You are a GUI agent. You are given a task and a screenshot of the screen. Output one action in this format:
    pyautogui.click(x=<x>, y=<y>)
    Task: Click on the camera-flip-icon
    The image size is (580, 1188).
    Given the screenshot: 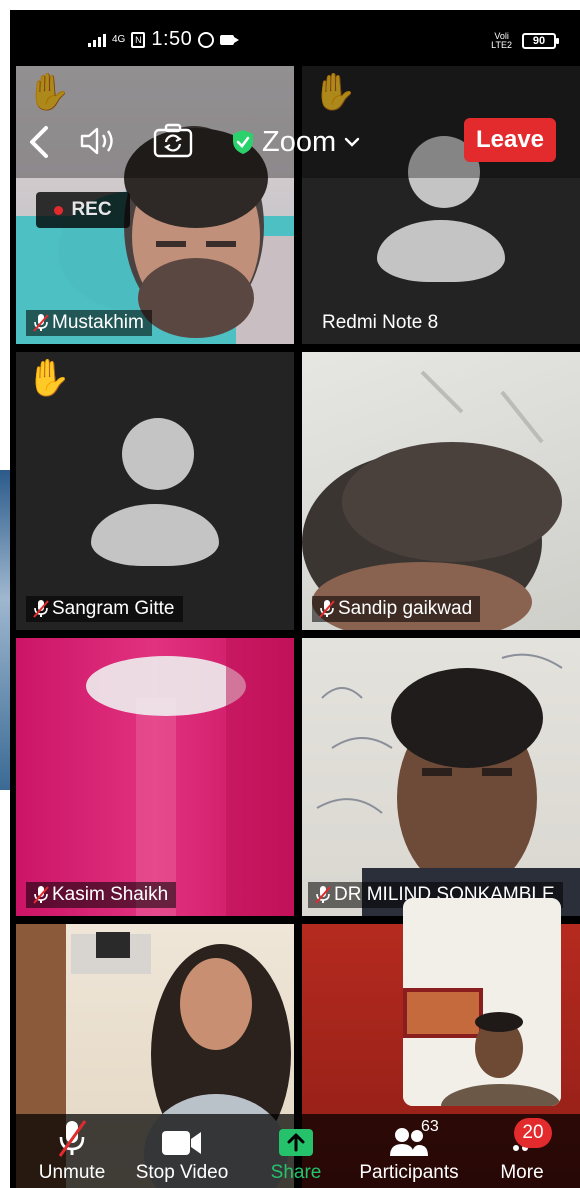 What is the action you would take?
    pyautogui.click(x=173, y=140)
    